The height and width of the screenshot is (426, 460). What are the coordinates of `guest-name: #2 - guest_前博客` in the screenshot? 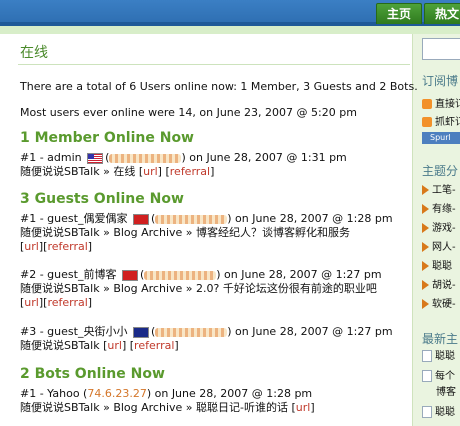 It's located at (68, 274).